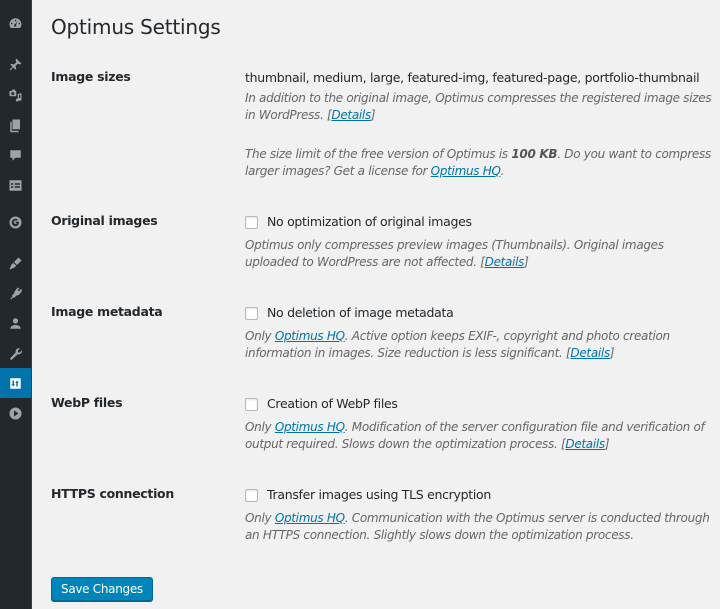 This screenshot has height=609, width=720. What do you see at coordinates (480, 222) in the screenshot?
I see `original-images-option: No optimization of original images` at bounding box center [480, 222].